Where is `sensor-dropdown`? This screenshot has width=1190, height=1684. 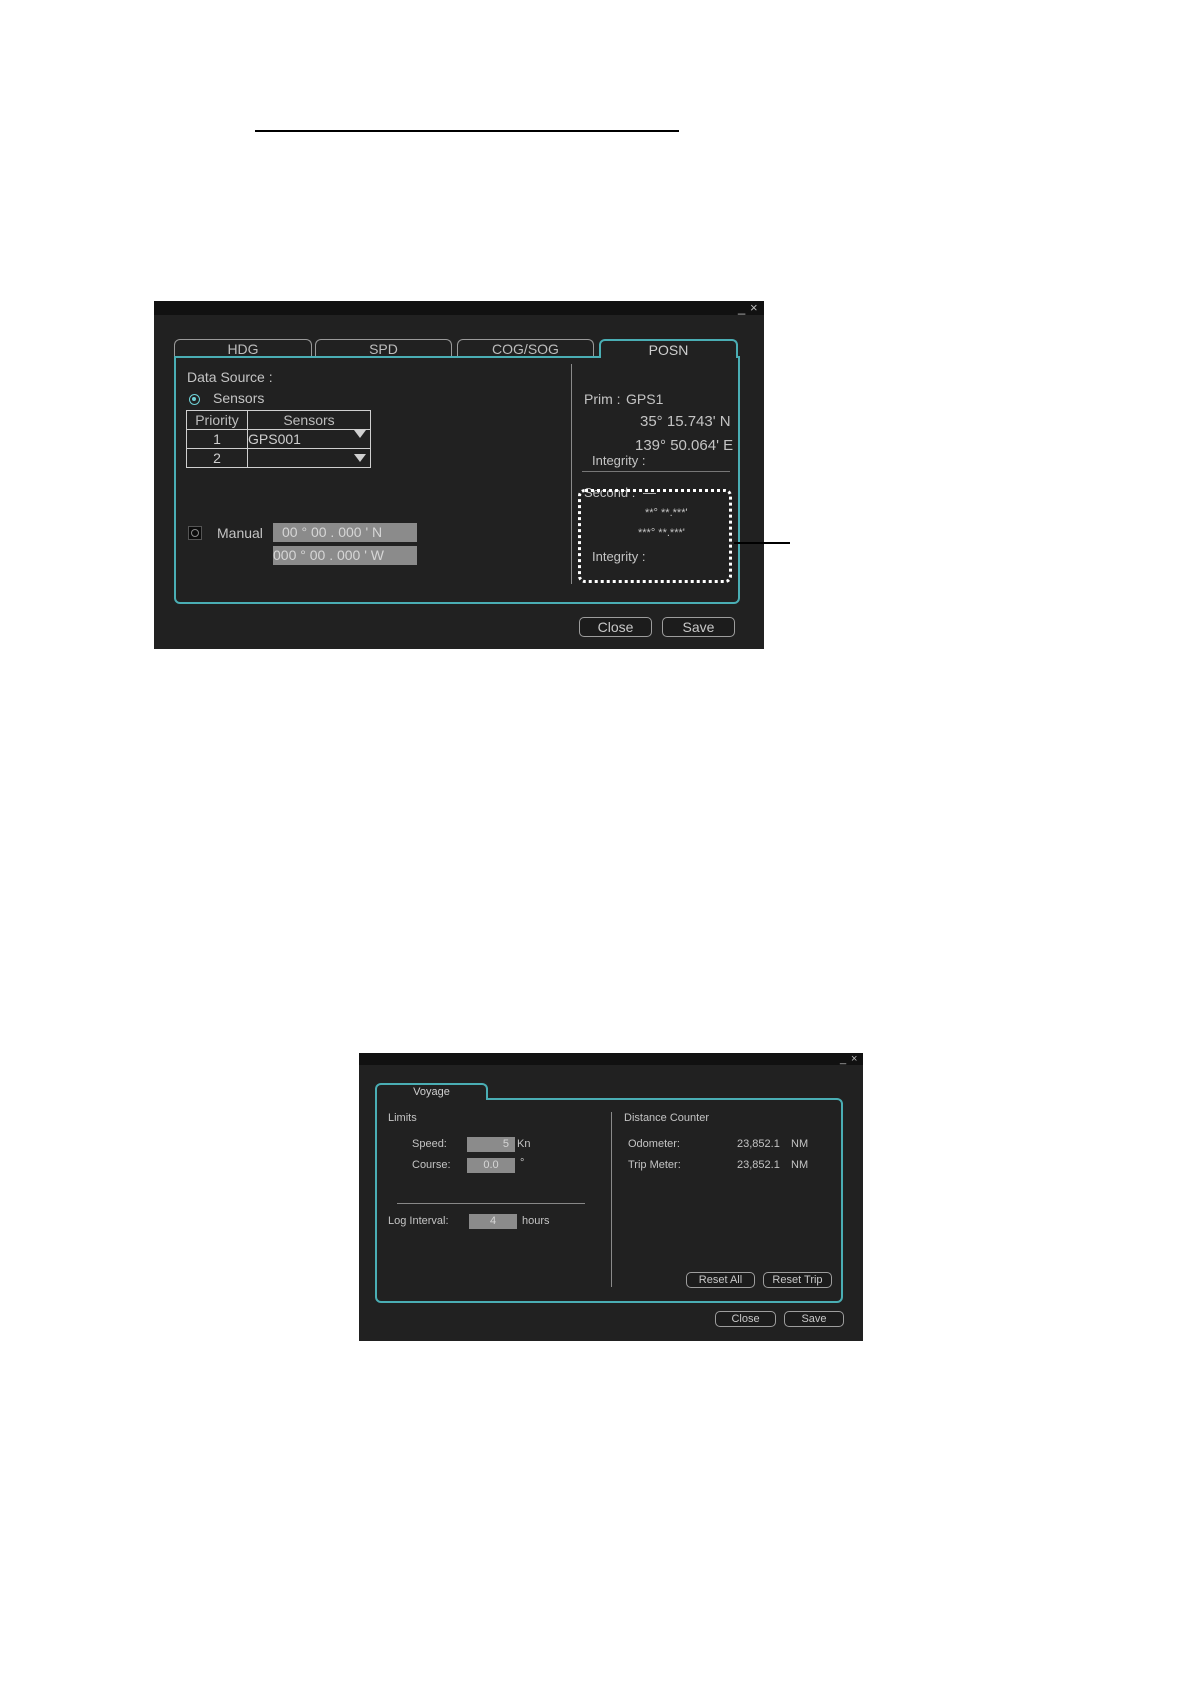 sensor-dropdown is located at coordinates (309, 458).